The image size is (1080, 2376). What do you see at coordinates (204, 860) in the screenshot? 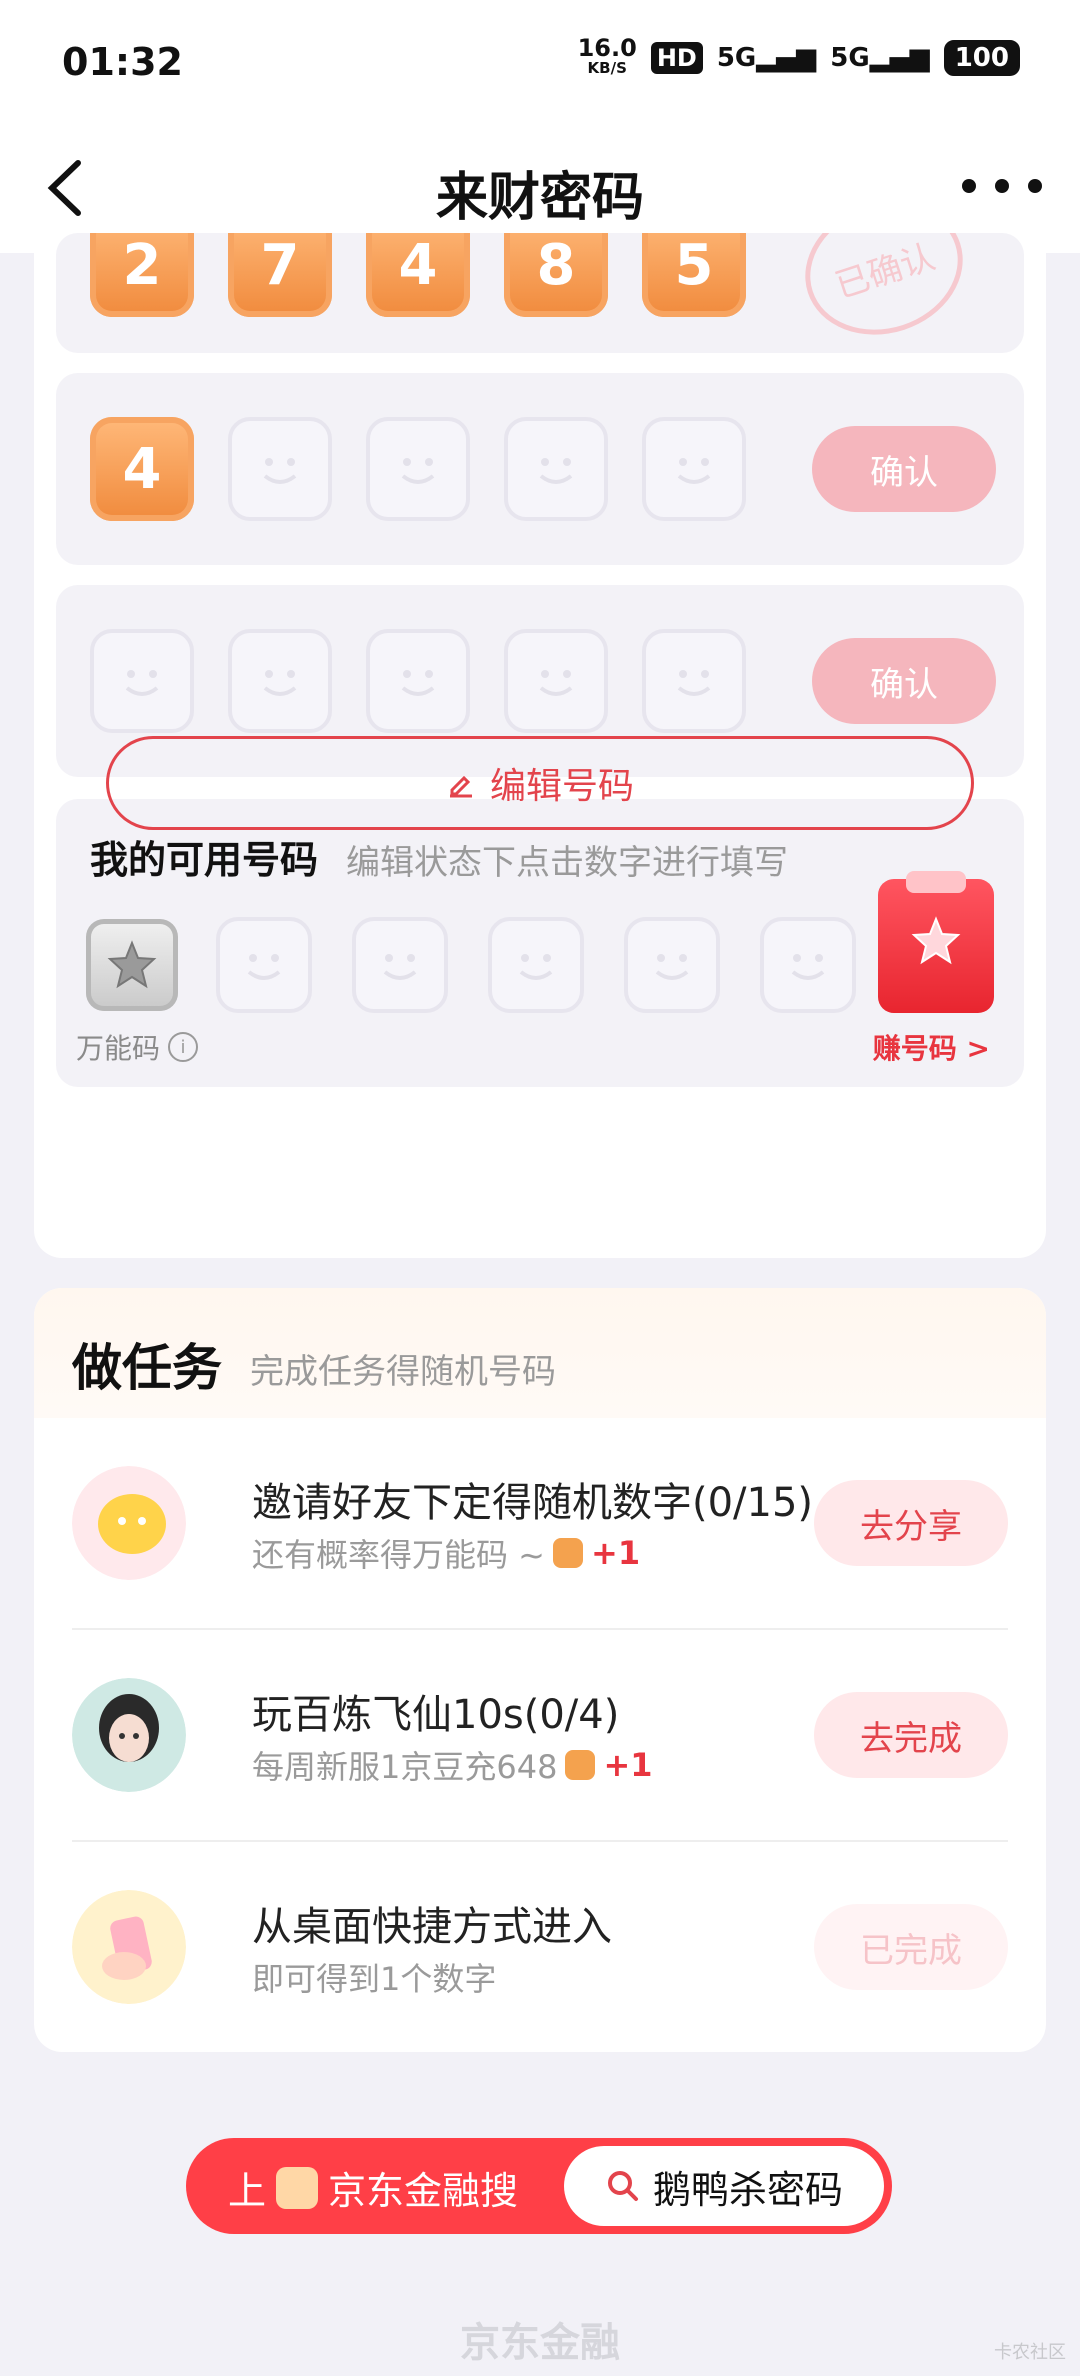
I see `available-title: 我的可用号码` at bounding box center [204, 860].